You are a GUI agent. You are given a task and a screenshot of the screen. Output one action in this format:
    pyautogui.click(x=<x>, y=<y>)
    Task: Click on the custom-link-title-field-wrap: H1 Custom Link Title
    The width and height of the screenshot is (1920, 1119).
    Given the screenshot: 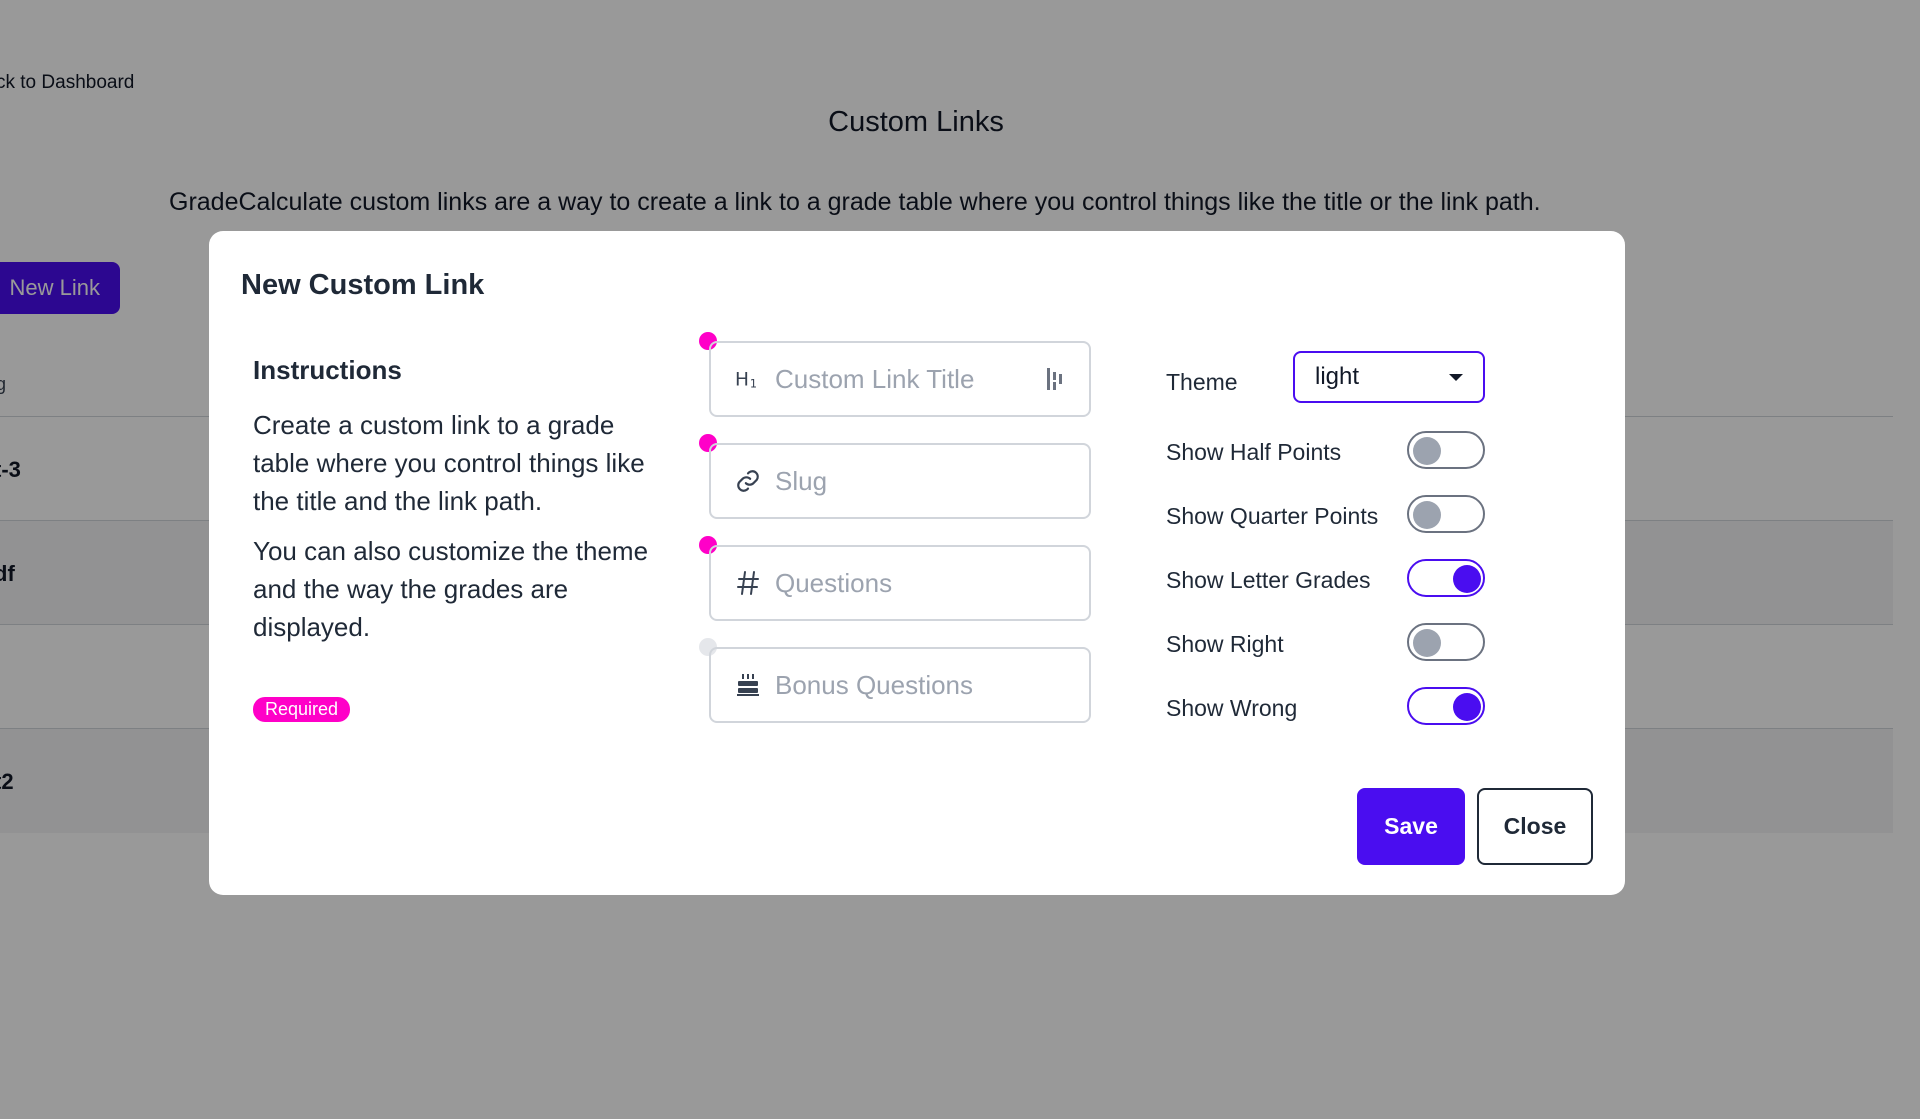 What is the action you would take?
    pyautogui.click(x=895, y=374)
    